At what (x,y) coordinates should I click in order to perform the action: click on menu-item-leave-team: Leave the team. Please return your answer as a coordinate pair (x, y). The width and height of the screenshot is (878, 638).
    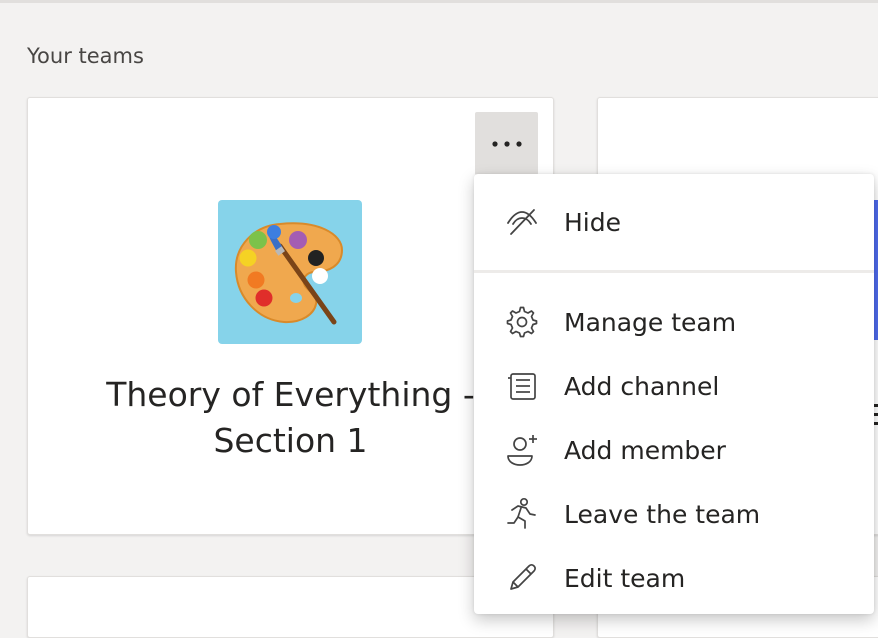
    Looking at the image, I should click on (674, 514).